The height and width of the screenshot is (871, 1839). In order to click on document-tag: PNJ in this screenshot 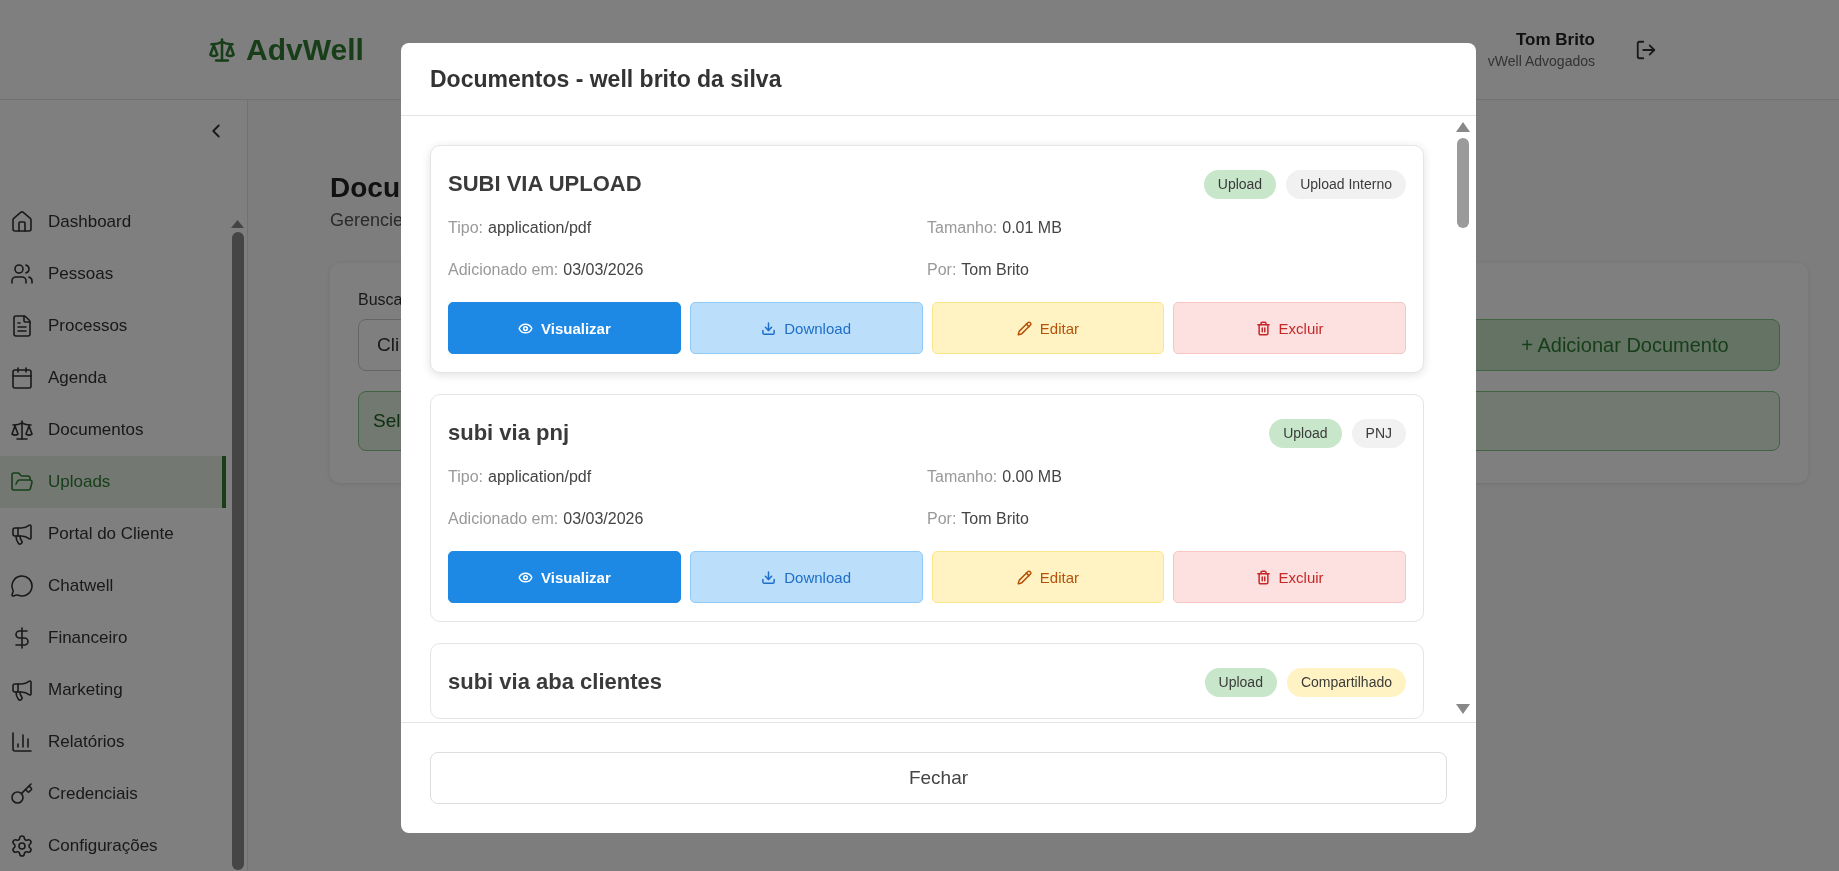, I will do `click(1378, 433)`.